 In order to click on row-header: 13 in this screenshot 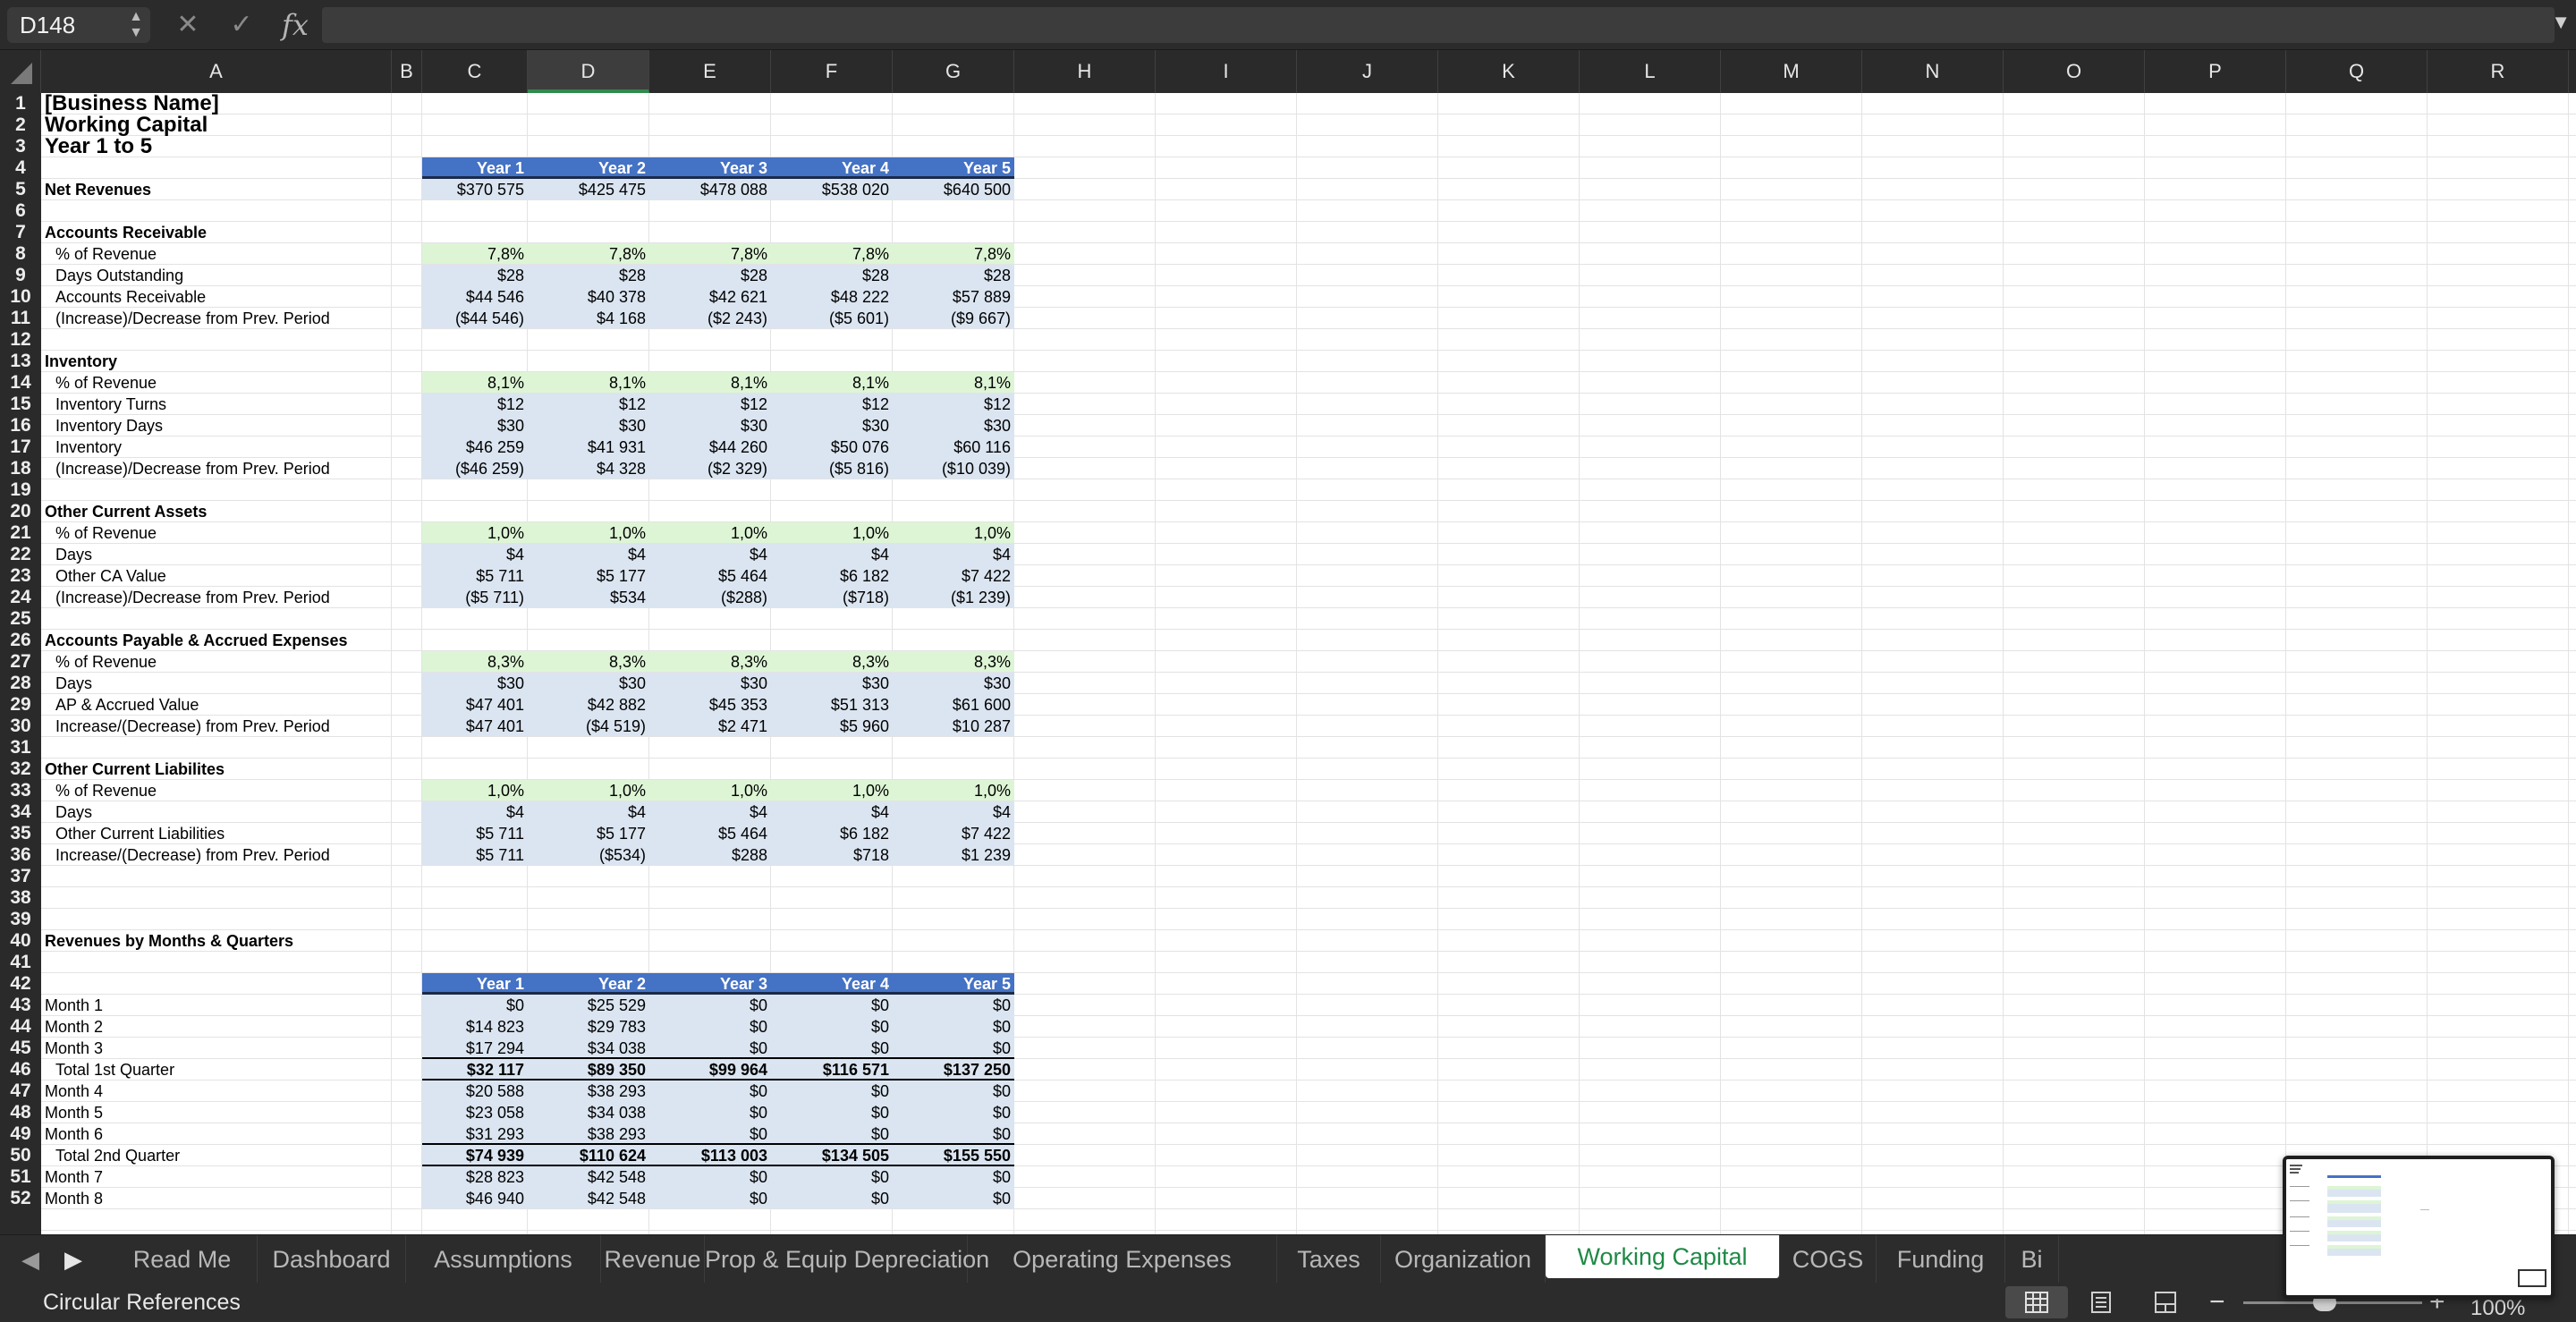, I will do `click(20, 362)`.